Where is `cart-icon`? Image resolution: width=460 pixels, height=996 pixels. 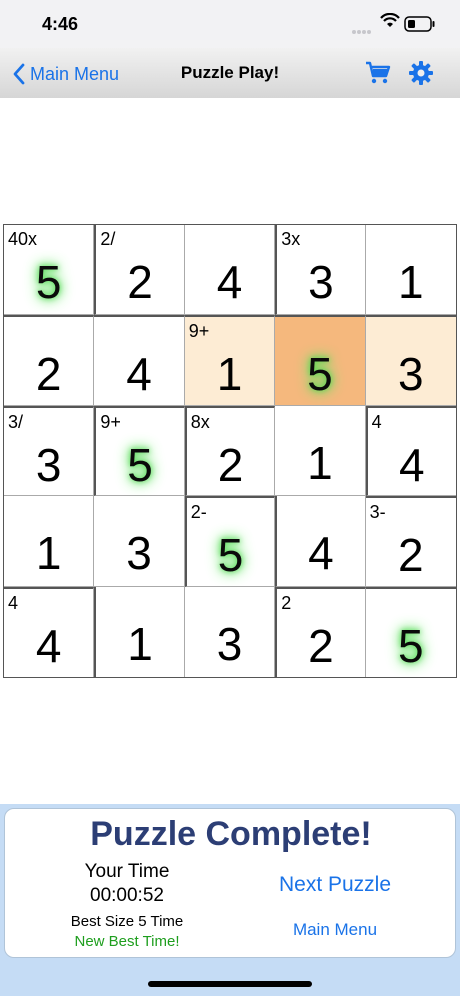
cart-icon is located at coordinates (378, 73).